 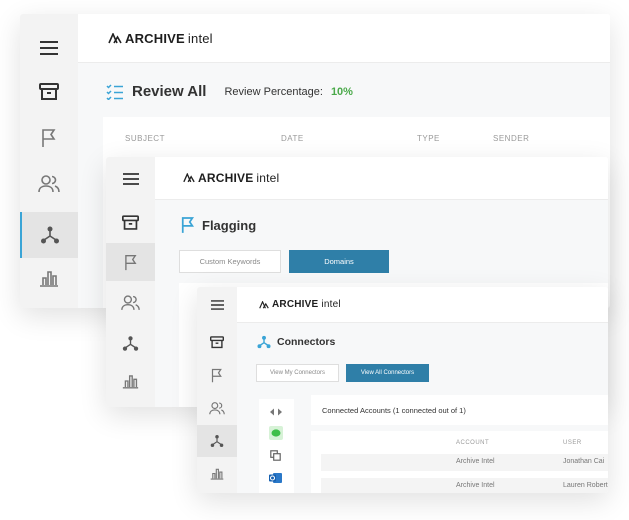 What do you see at coordinates (341, 91) in the screenshot?
I see `review-percentage-value: 10%` at bounding box center [341, 91].